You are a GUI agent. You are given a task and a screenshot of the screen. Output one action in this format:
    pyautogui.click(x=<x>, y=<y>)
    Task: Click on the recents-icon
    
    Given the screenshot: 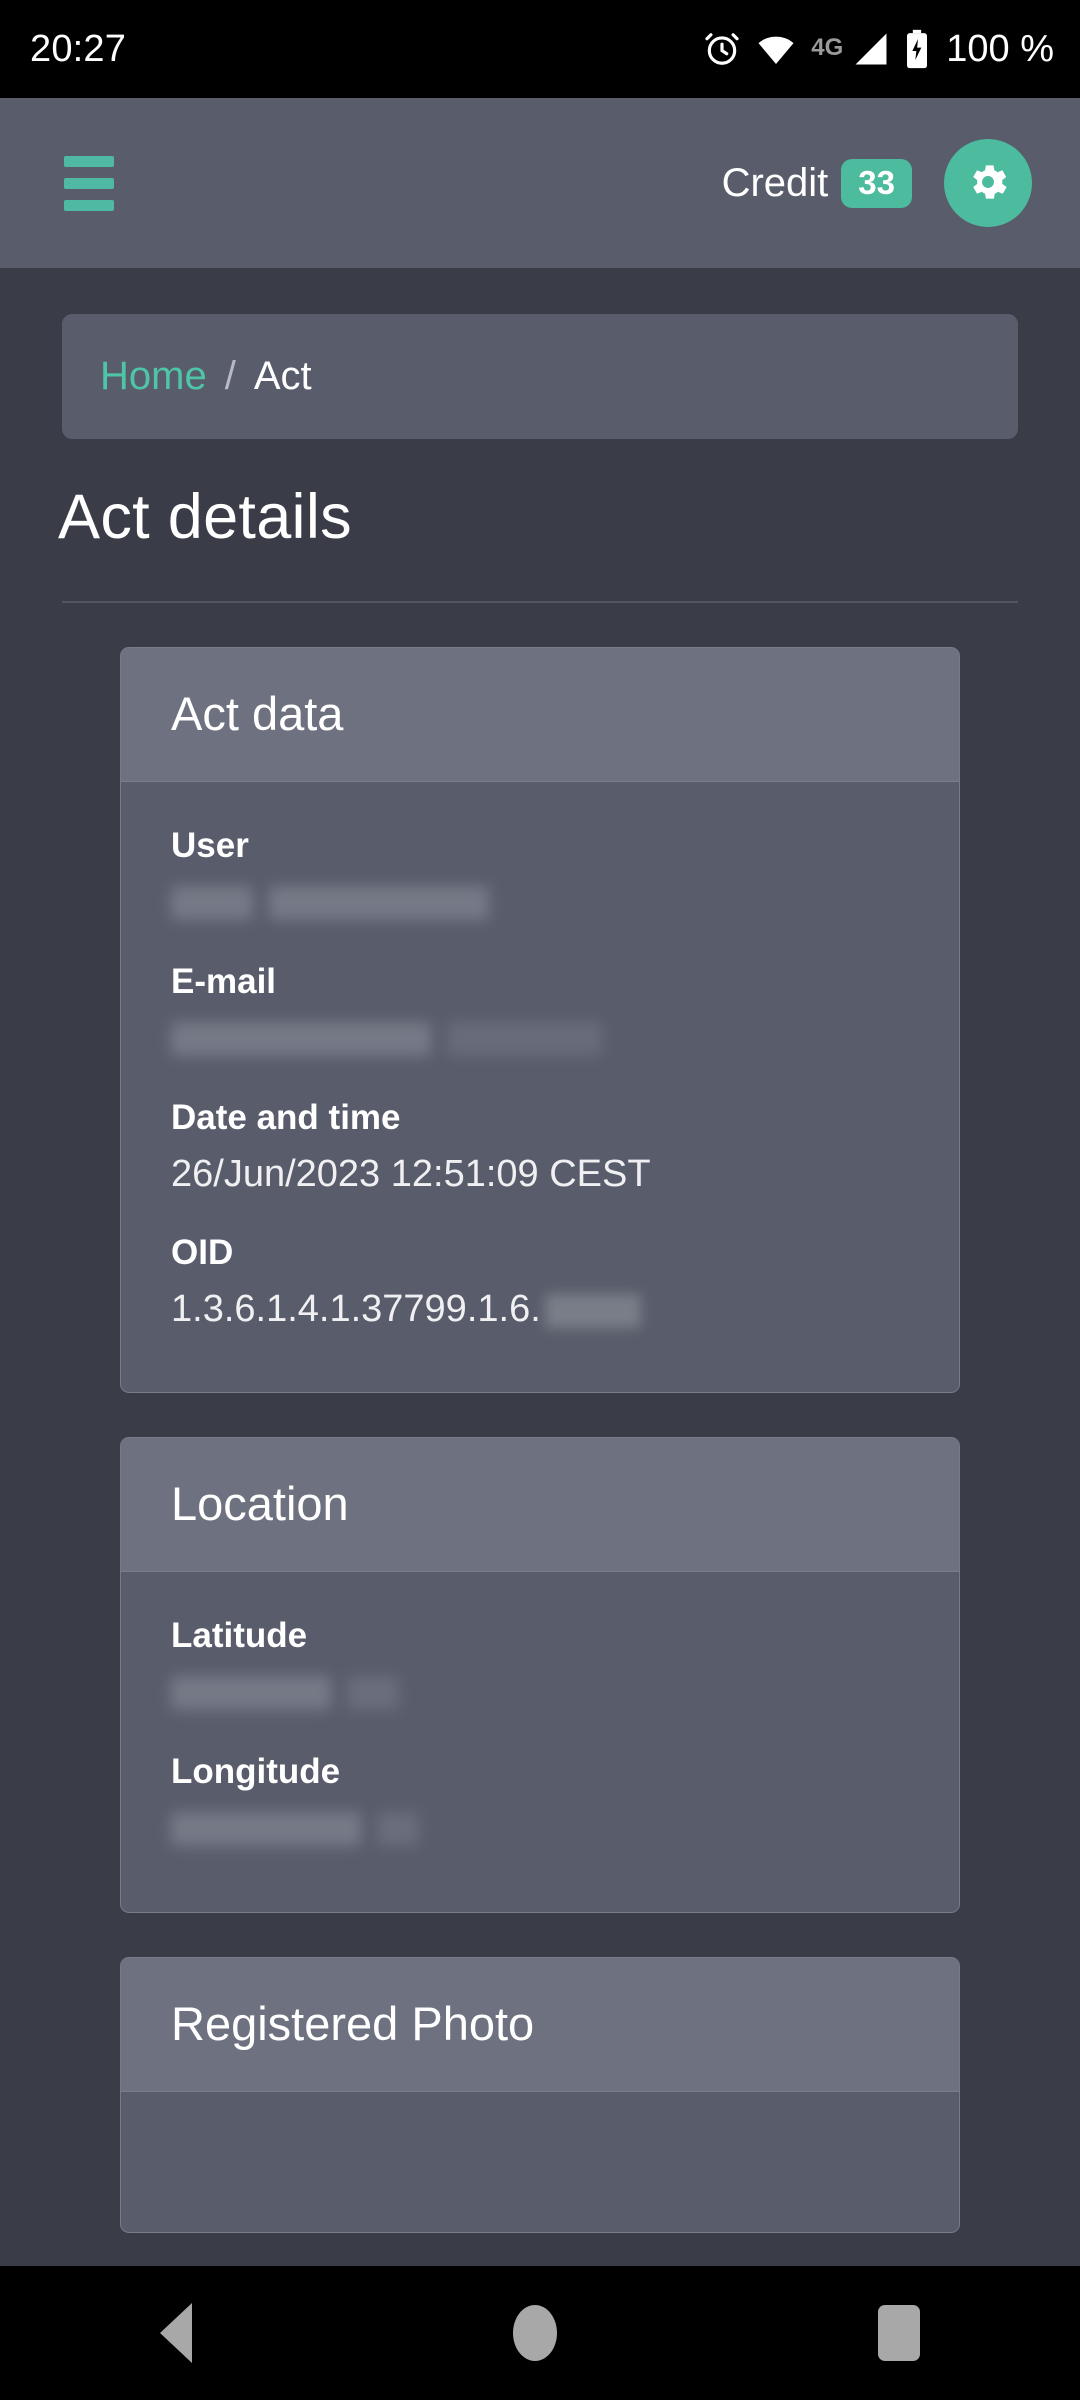 What is the action you would take?
    pyautogui.click(x=898, y=2333)
    